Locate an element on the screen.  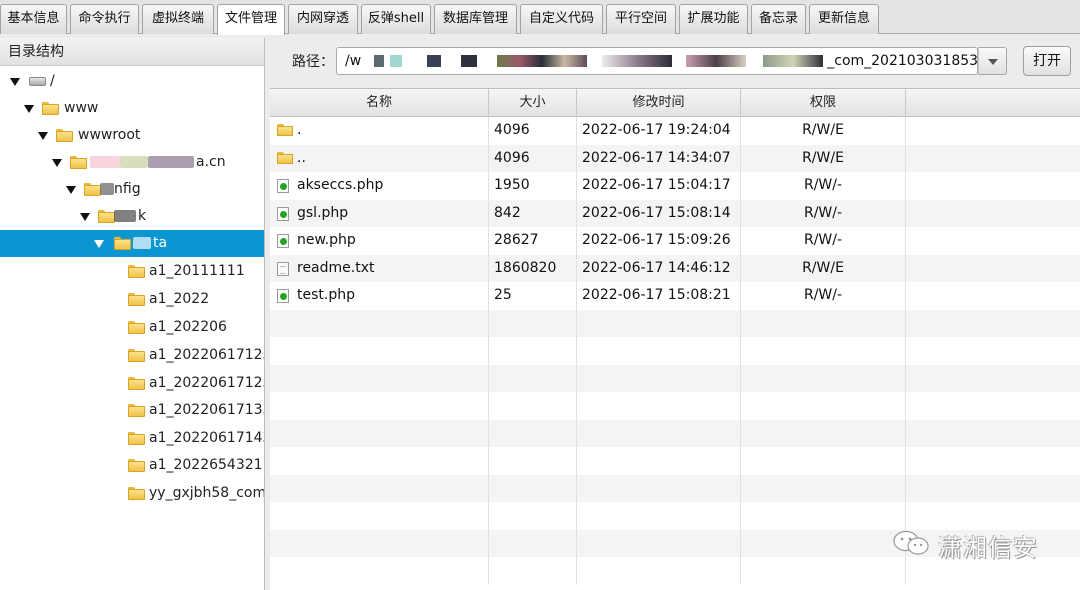
tab-basic-info: 基本信息 is located at coordinates (33, 19).